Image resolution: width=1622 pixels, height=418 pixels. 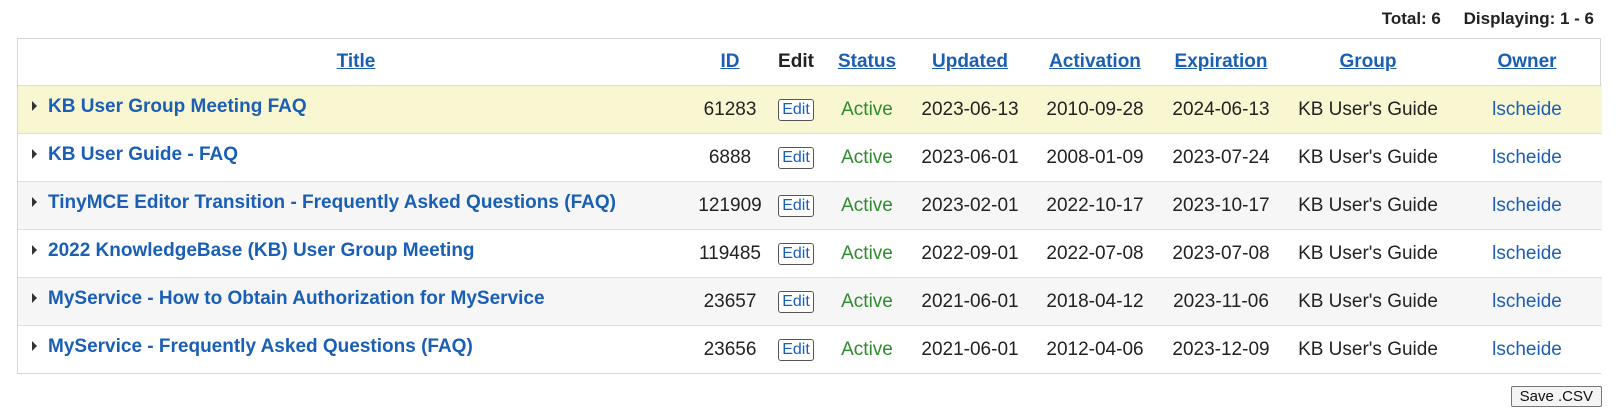 I want to click on sort-owner-link: Owner, so click(x=1526, y=61).